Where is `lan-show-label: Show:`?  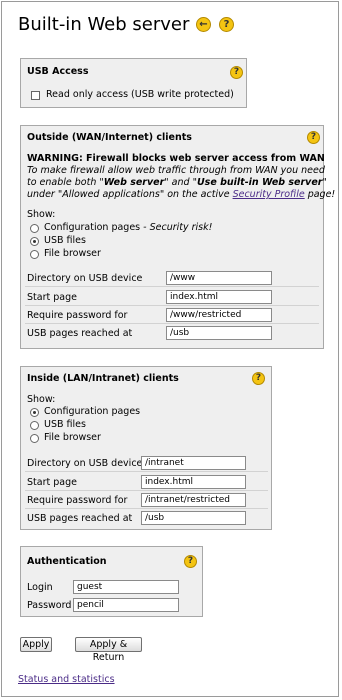
lan-show-label: Show: is located at coordinates (41, 399).